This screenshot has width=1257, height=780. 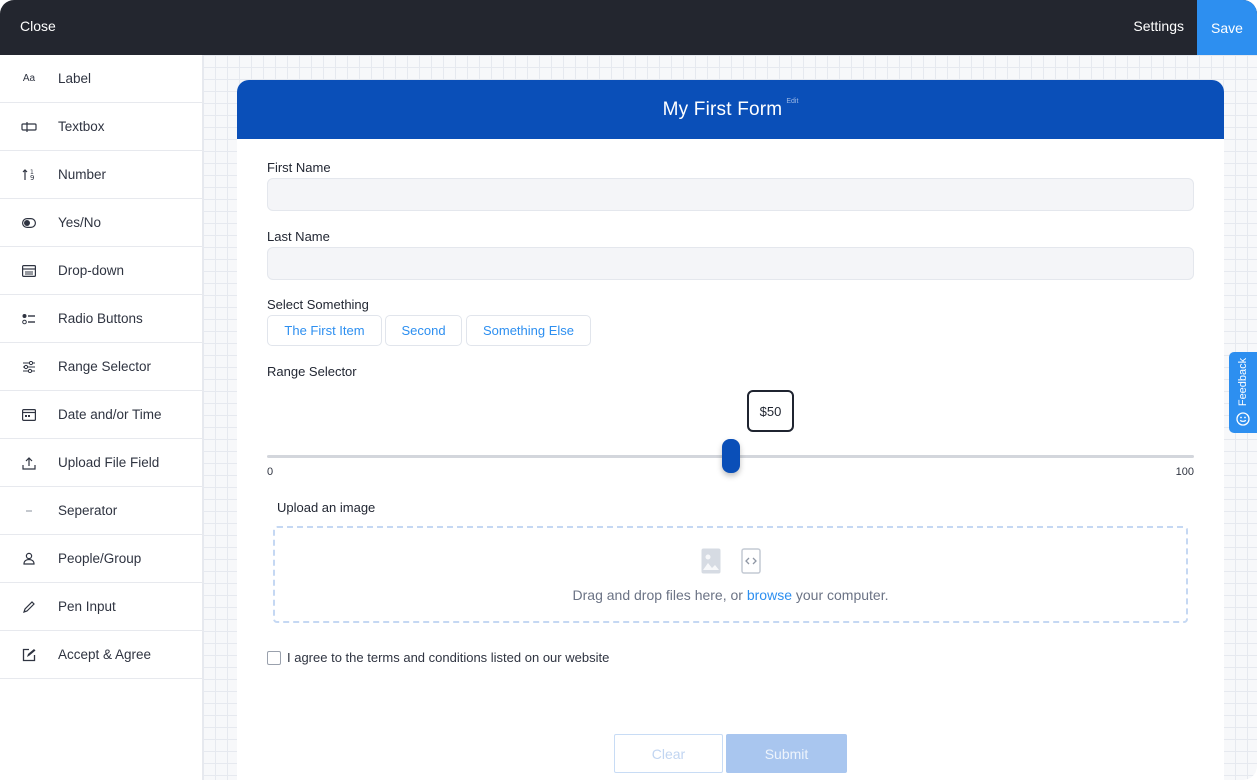 I want to click on radio-list-icon, so click(x=29, y=319).